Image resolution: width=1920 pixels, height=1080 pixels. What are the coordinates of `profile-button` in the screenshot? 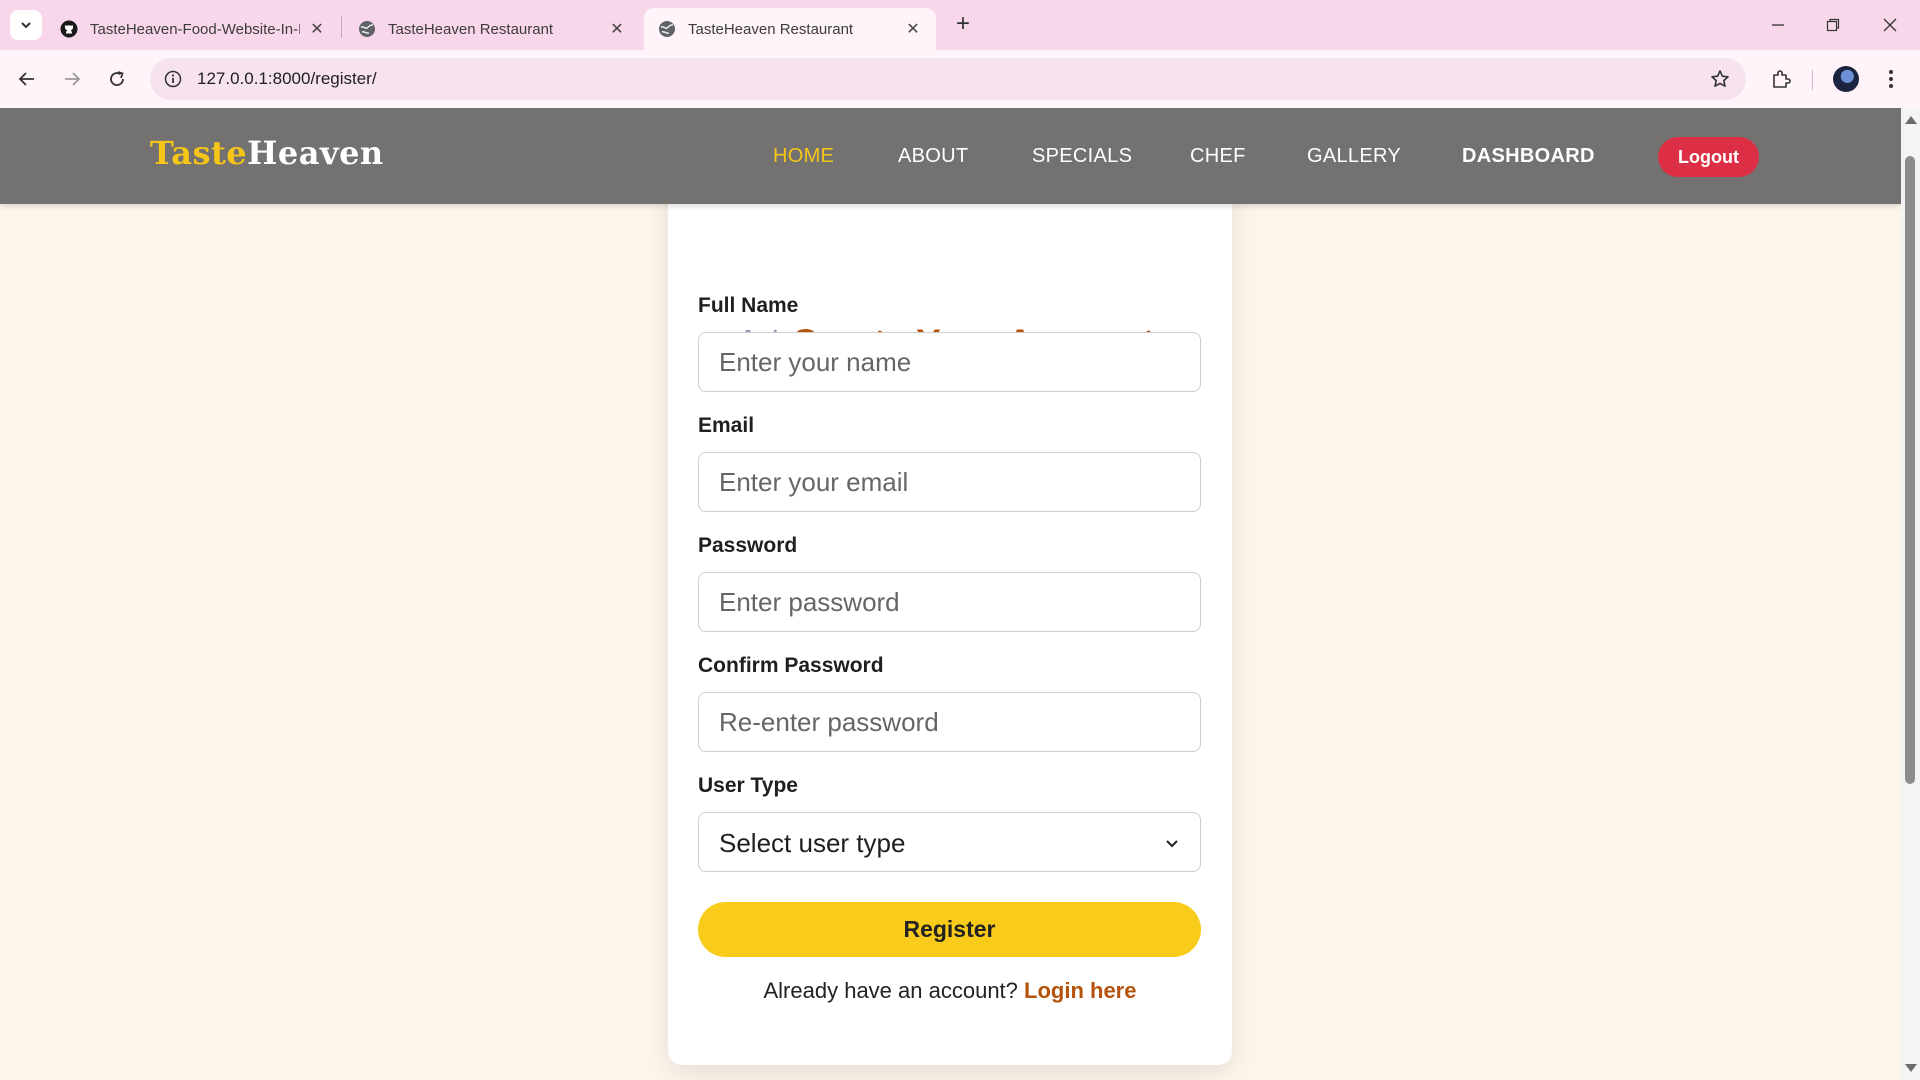 It's located at (1846, 79).